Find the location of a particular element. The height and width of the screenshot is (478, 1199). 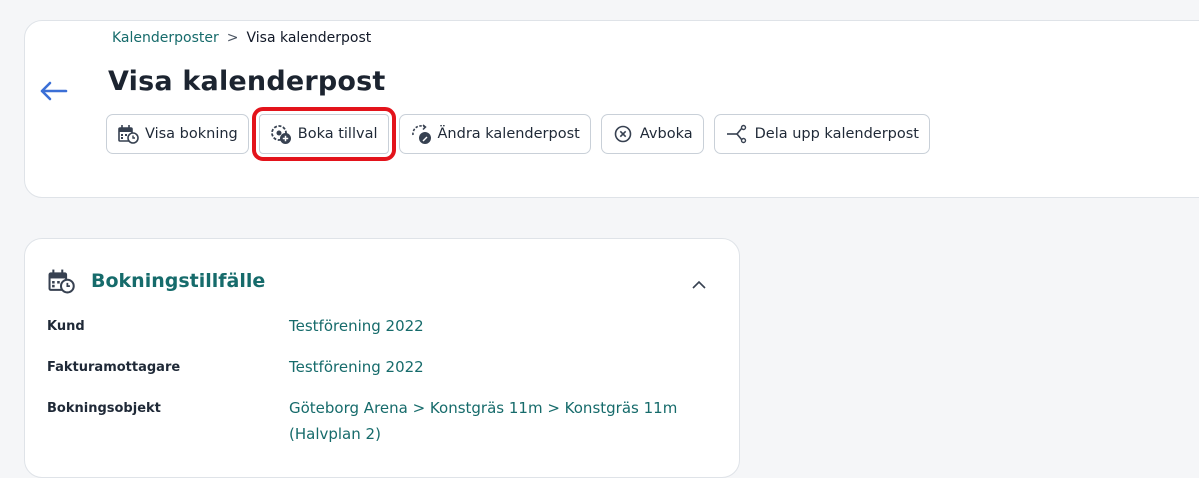

avboka-label: Avboka is located at coordinates (666, 134).